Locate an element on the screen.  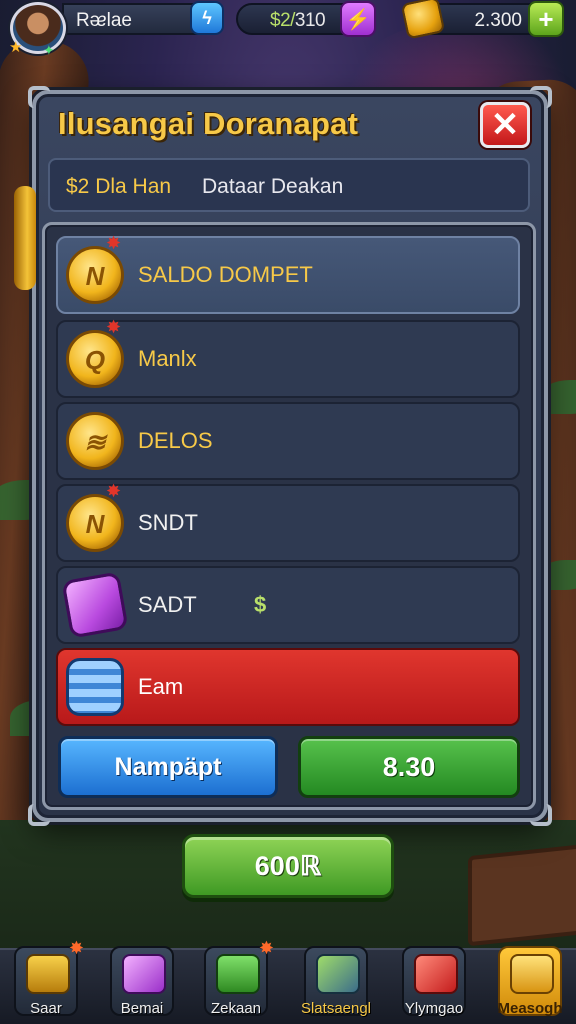
treasure-chest-icon is located at coordinates (48, 974).